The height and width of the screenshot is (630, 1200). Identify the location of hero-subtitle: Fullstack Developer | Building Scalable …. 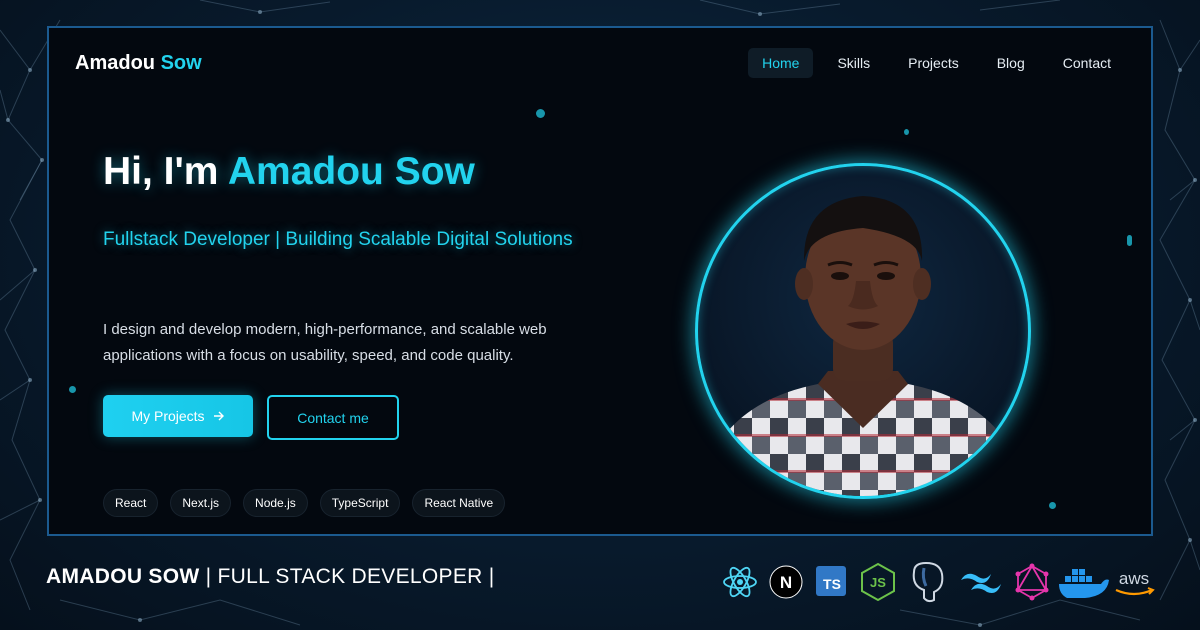
(338, 239).